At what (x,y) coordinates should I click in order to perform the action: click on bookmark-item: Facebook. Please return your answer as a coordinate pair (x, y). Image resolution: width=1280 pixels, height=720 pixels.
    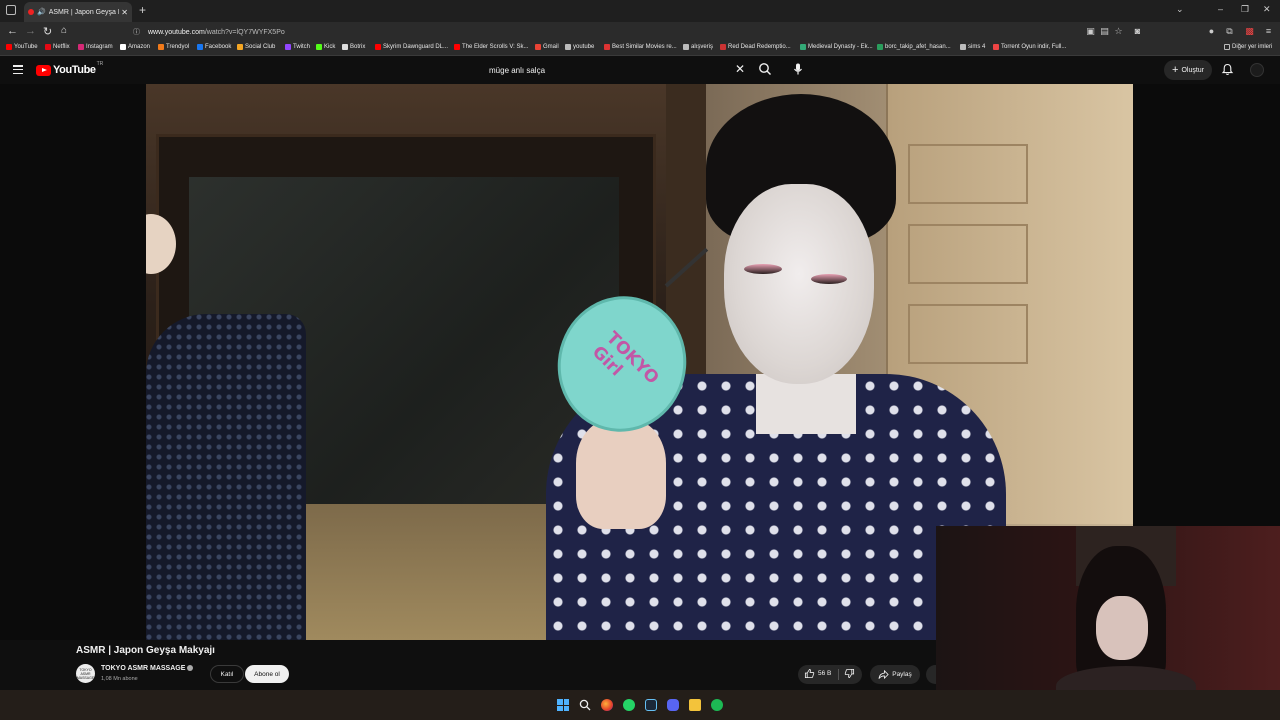
    Looking at the image, I should click on (214, 47).